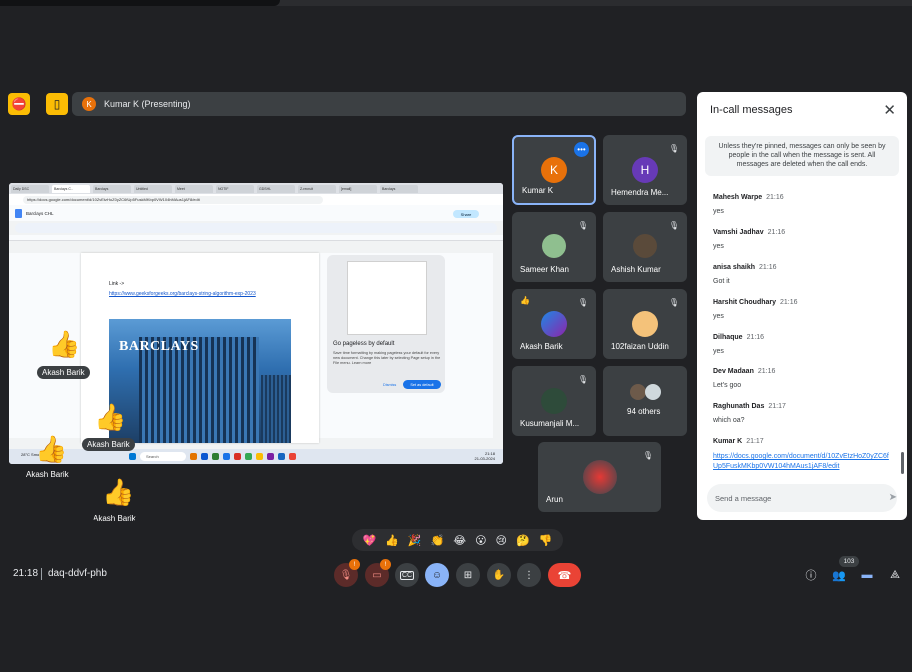  I want to click on camera-toggle-button: ▭ !, so click(378, 573).